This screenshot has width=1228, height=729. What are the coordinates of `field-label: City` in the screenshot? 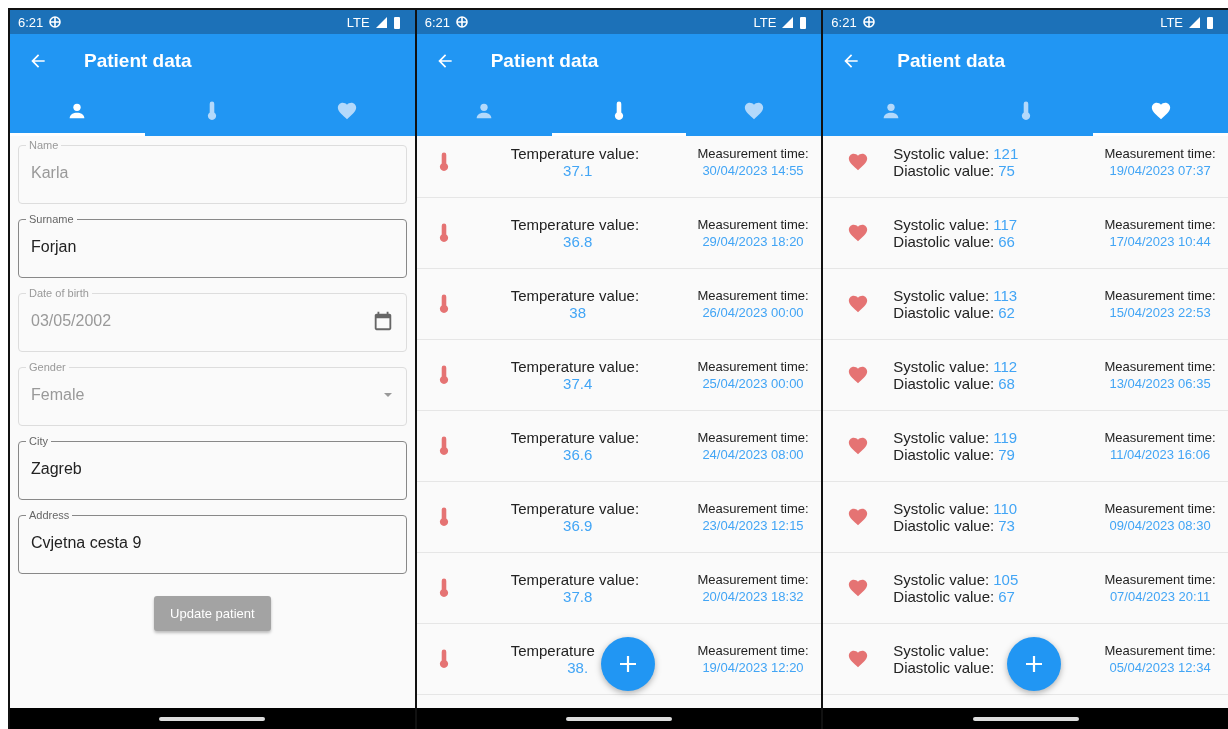 It's located at (38, 441).